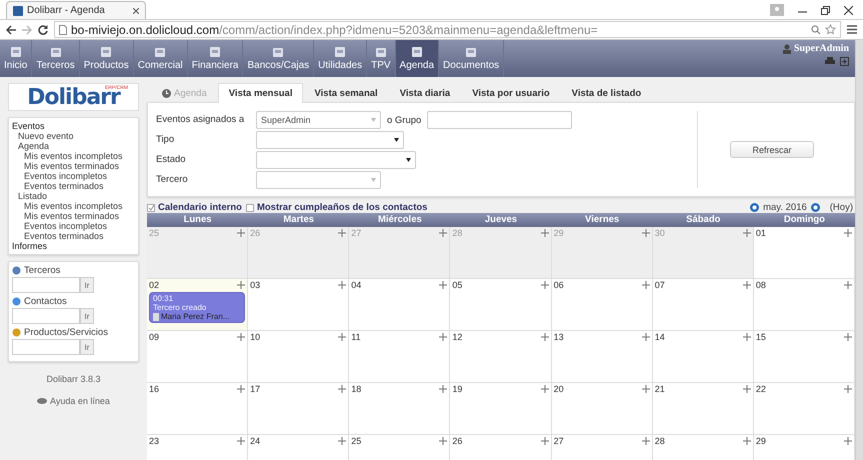 Image resolution: width=863 pixels, height=460 pixels. What do you see at coordinates (830, 61) in the screenshot?
I see `print-icon` at bounding box center [830, 61].